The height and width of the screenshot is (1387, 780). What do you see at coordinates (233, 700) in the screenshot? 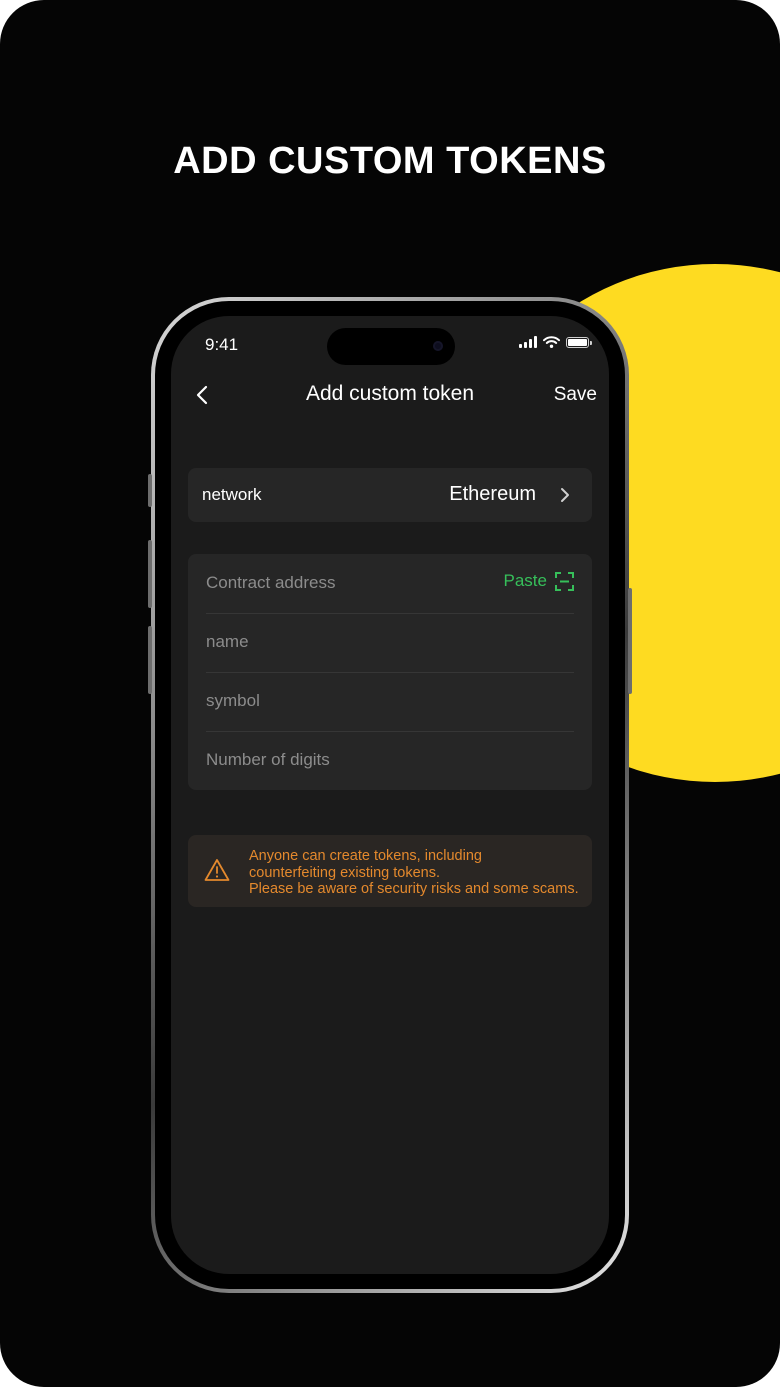
I see `symbol-placeholder: symbol` at bounding box center [233, 700].